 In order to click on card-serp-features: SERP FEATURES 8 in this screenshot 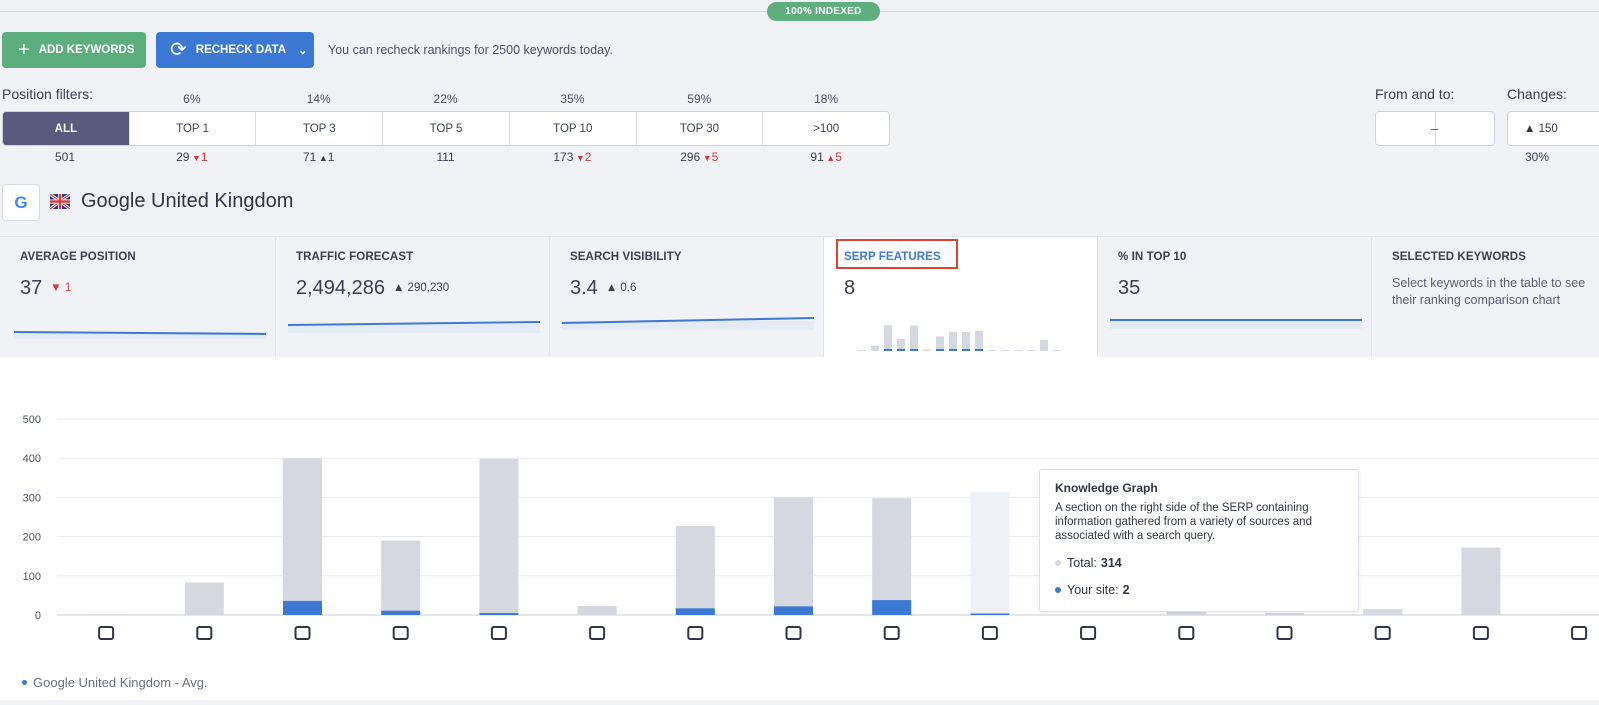, I will do `click(961, 297)`.